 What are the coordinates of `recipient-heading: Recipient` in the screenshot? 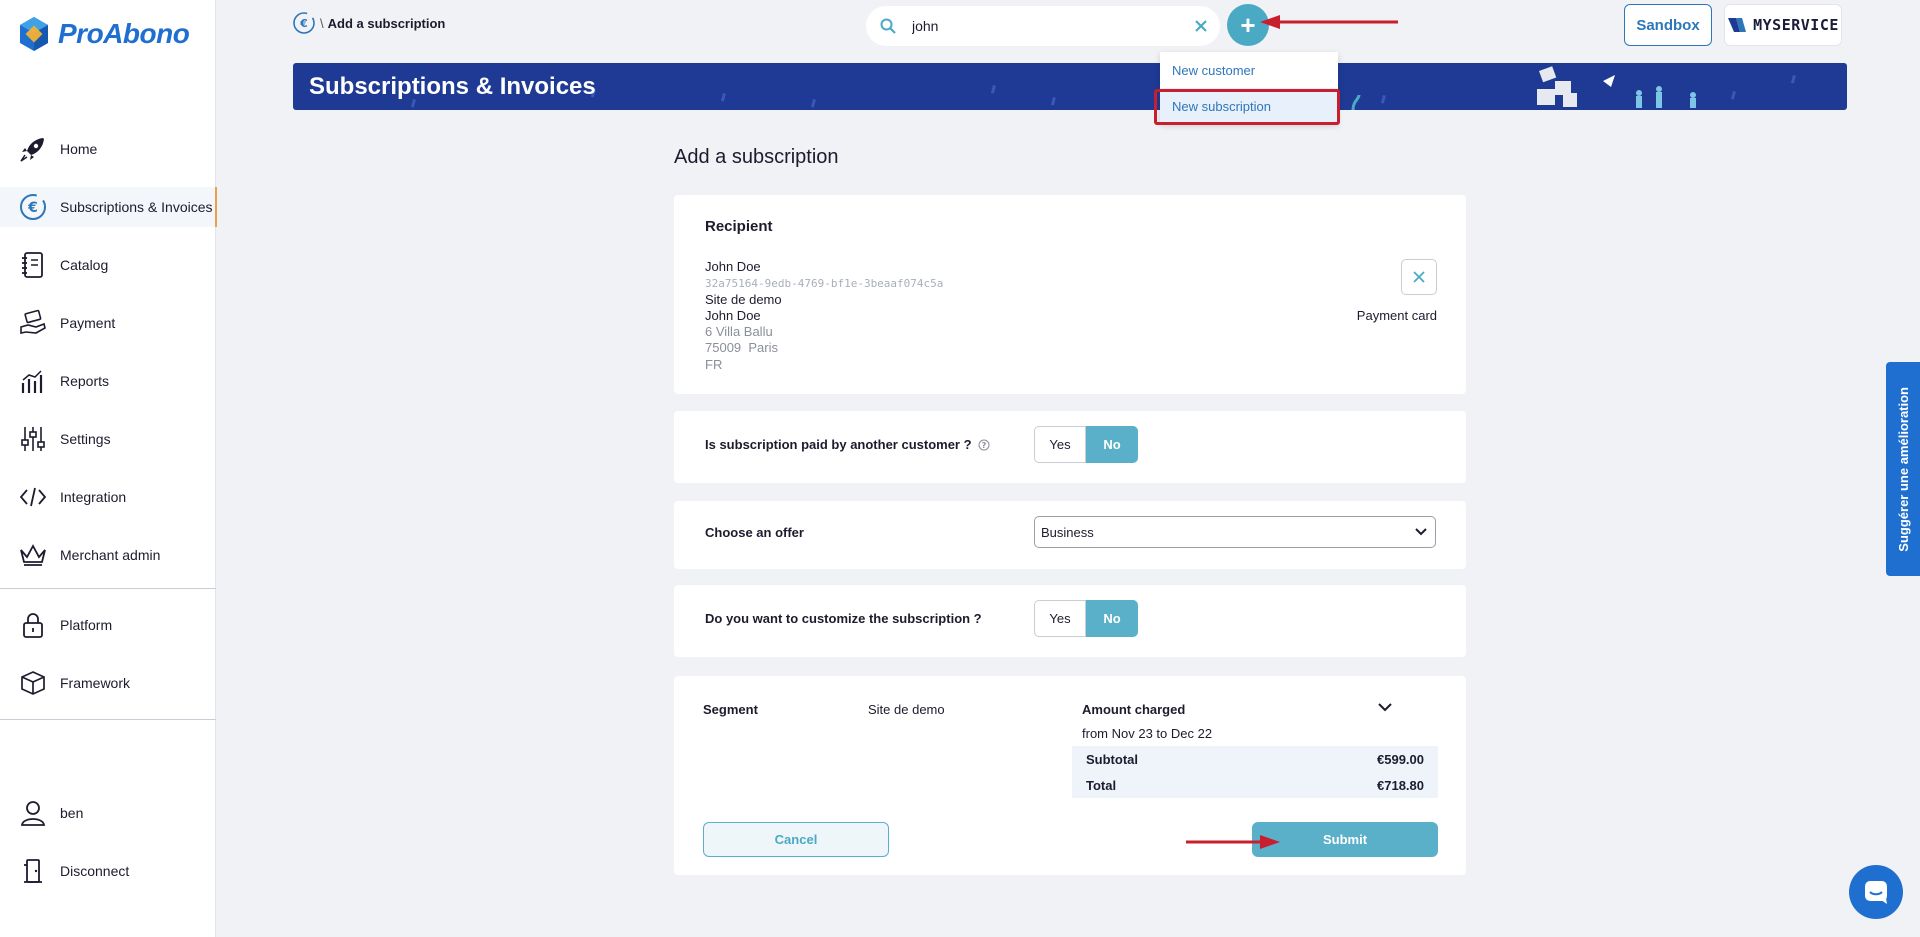 It's located at (739, 226).